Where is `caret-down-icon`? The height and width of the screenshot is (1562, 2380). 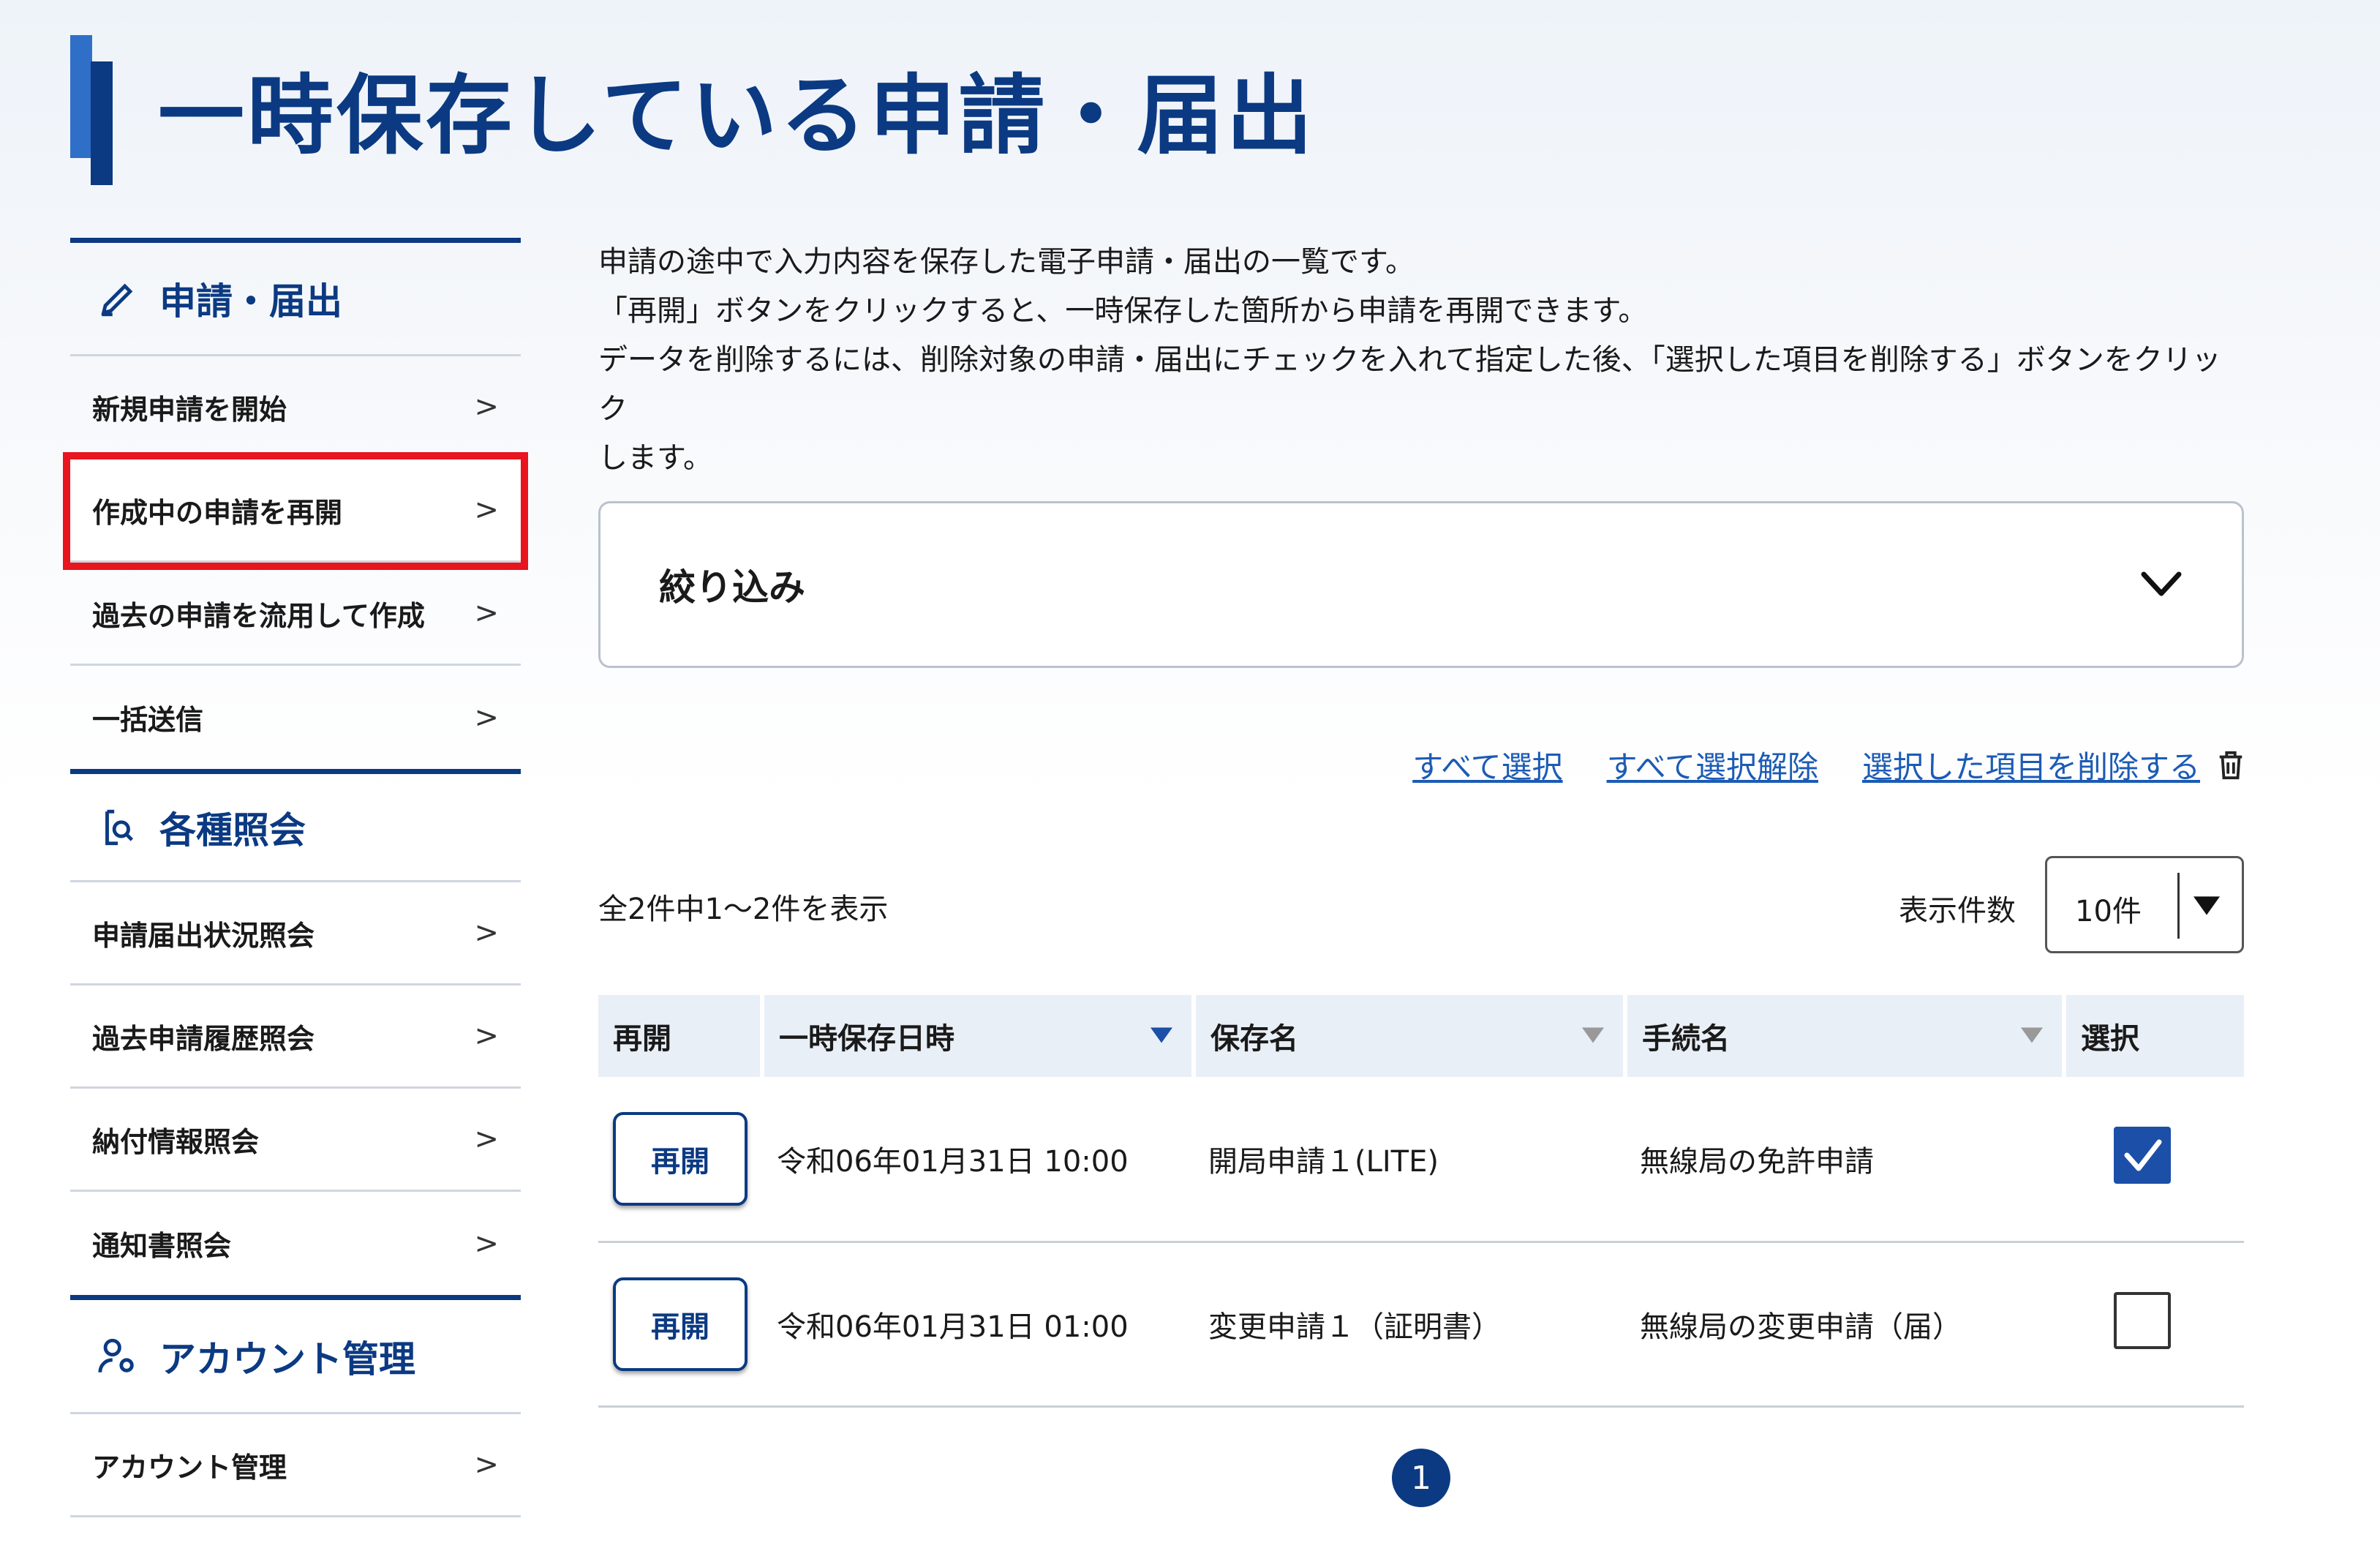
caret-down-icon is located at coordinates (2206, 905).